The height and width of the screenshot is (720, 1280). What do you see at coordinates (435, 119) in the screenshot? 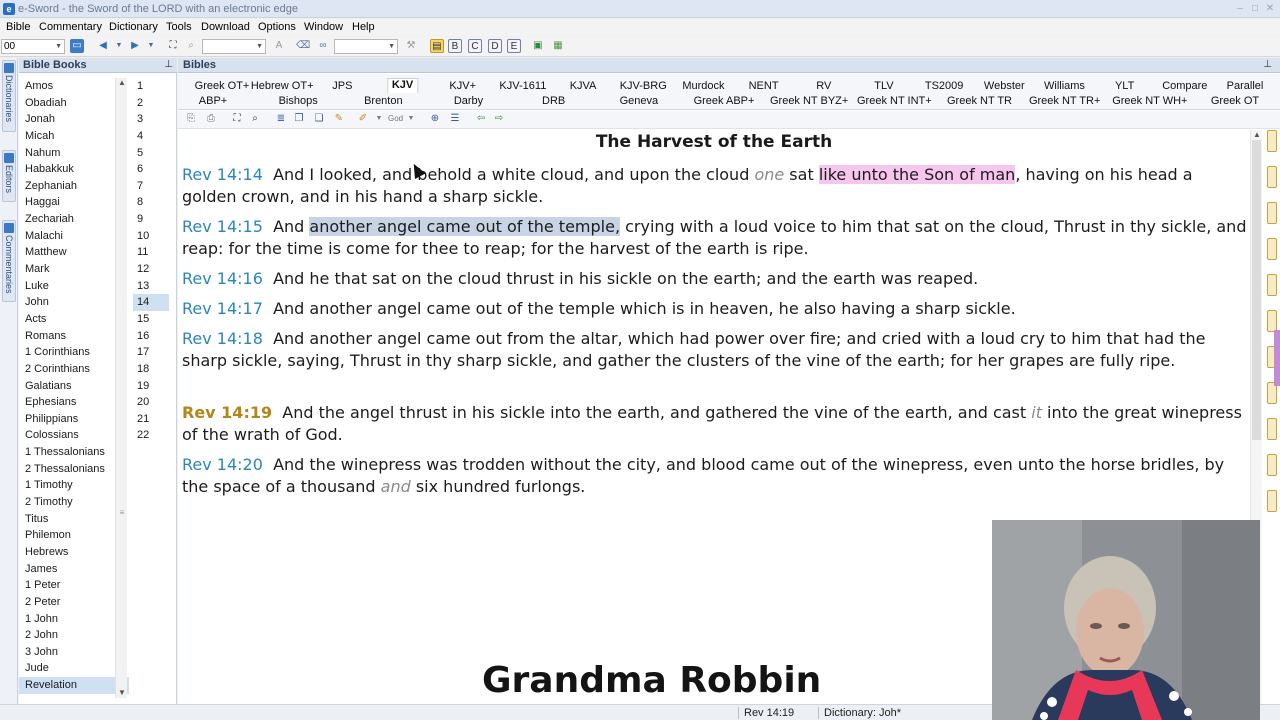
I see `zoom-icon: ⊕` at bounding box center [435, 119].